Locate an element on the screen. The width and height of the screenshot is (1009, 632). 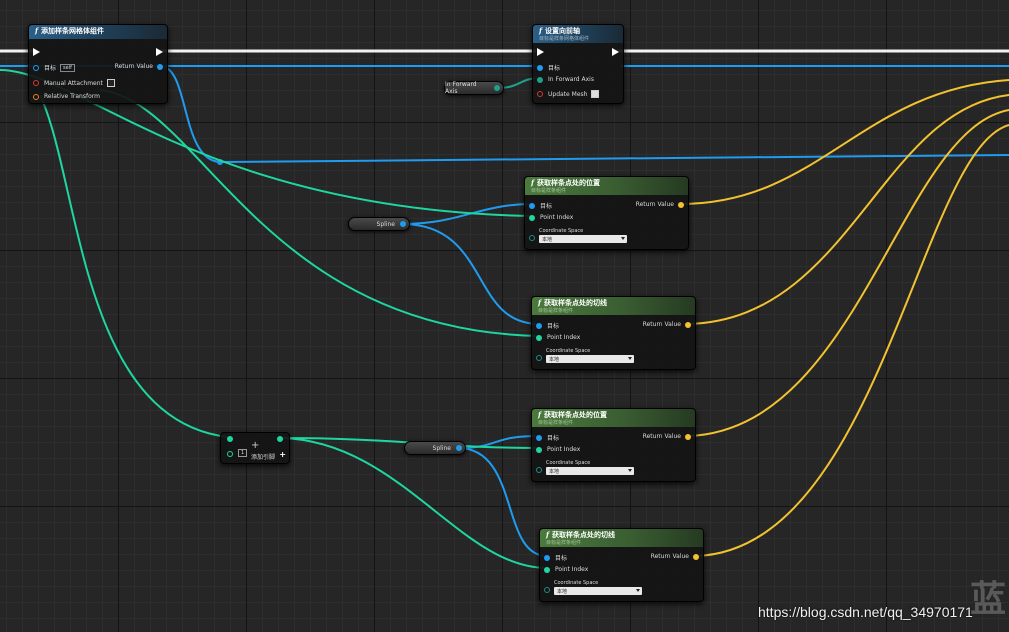
pin-relative-transform: Relative Transform is located at coordinates (66, 96).